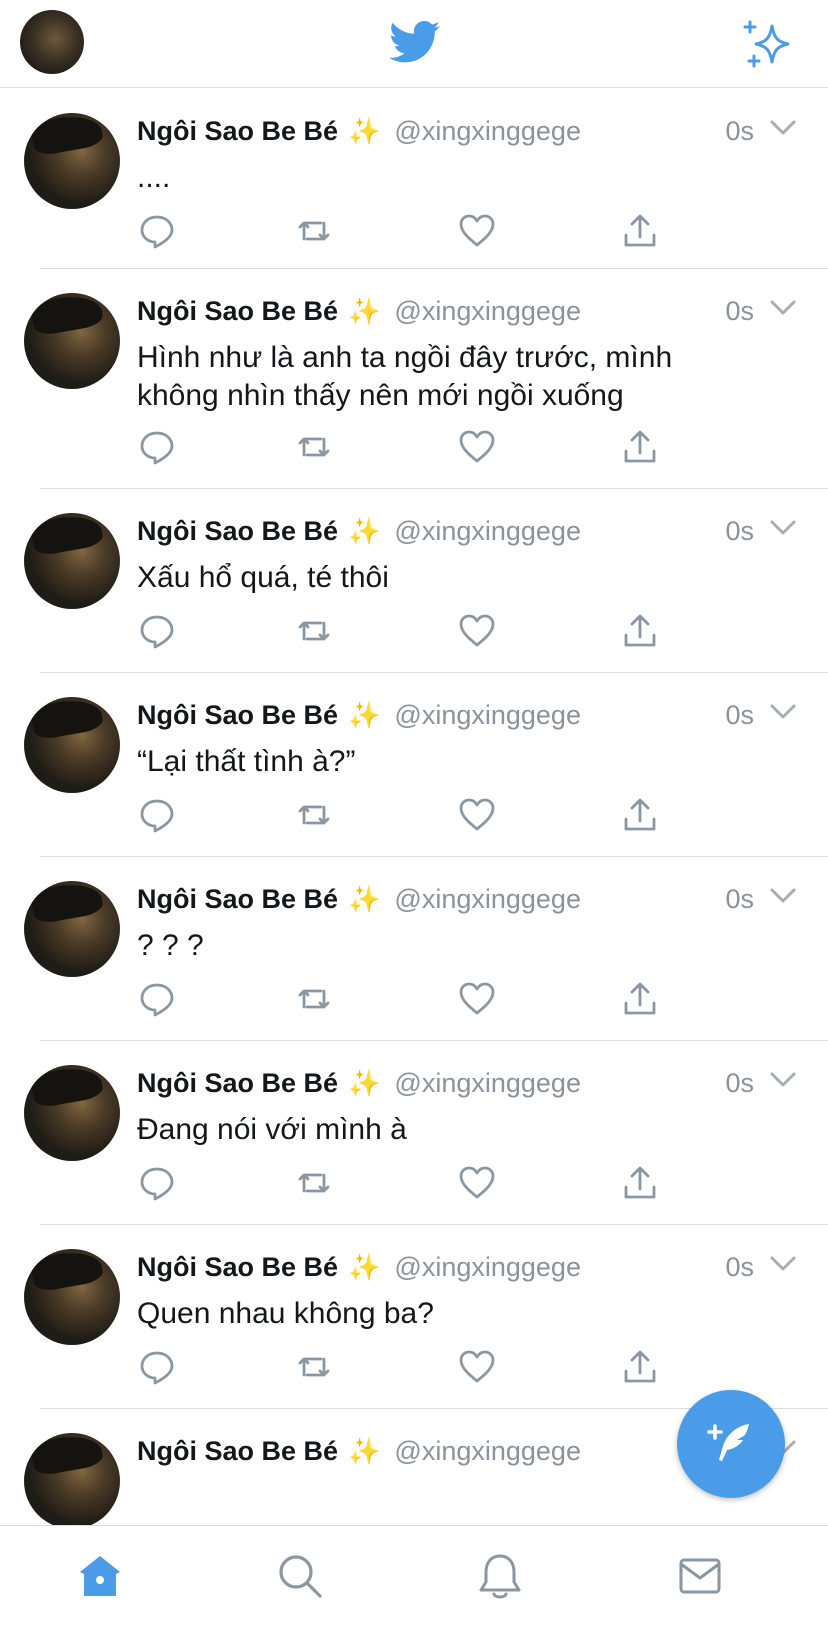 The image size is (828, 1628). Describe the element at coordinates (272, 1129) in the screenshot. I see `tweet-text: Đang nói với mình à` at that location.